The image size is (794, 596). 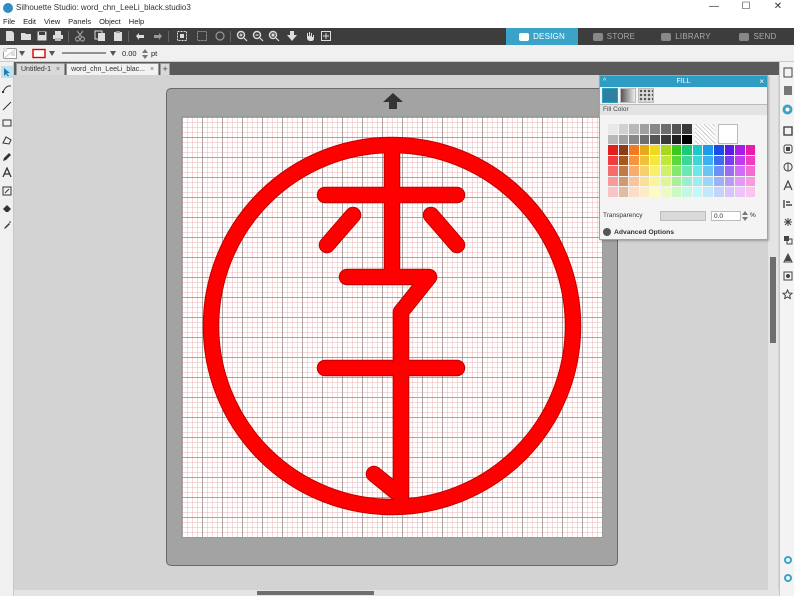 What do you see at coordinates (787, 578) in the screenshot?
I see `preferences-gear-icon` at bounding box center [787, 578].